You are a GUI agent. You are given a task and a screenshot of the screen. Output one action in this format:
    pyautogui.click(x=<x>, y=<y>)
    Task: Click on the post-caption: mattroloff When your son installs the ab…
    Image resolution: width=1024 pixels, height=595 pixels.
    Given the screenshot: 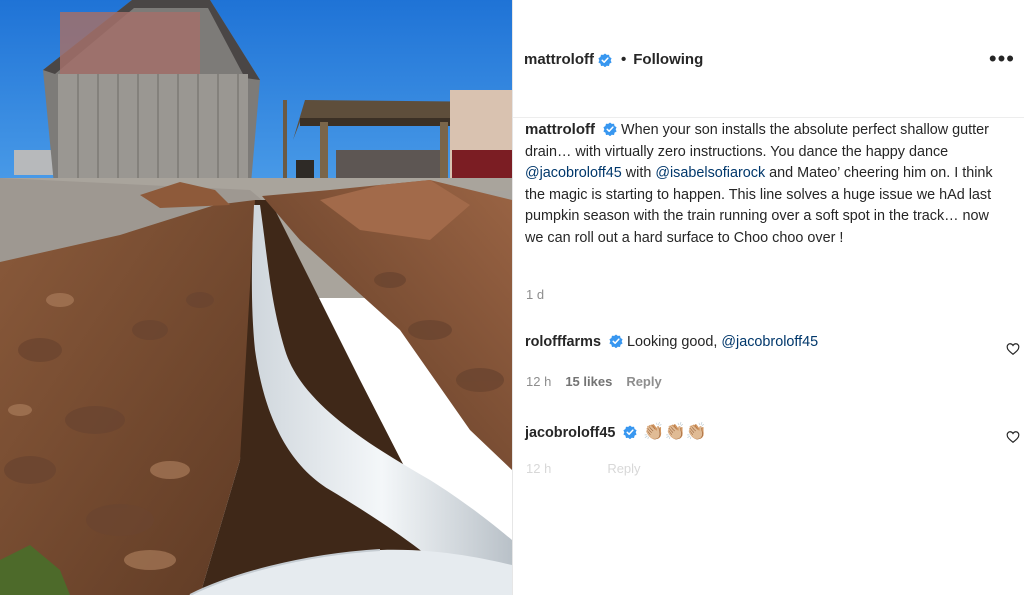 What is the action you would take?
    pyautogui.click(x=764, y=184)
    